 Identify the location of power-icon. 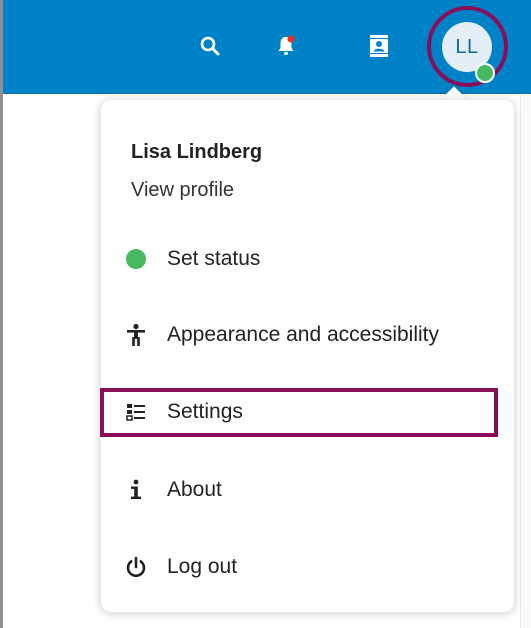
(136, 567).